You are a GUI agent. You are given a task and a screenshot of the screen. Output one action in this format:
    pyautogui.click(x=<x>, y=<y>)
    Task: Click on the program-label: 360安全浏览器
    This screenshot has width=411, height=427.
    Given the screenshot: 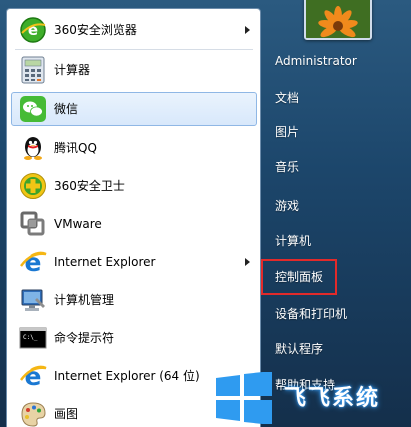 What is the action you would take?
    pyautogui.click(x=95, y=30)
    